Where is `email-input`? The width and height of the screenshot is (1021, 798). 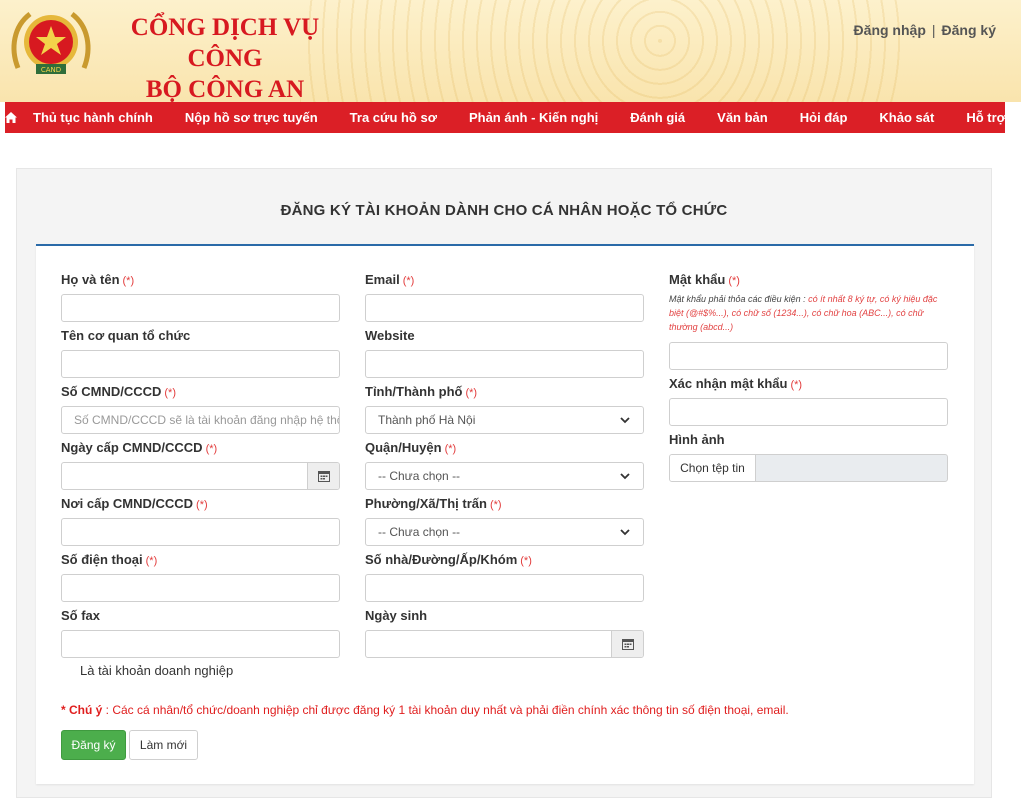
email-input is located at coordinates (504, 308).